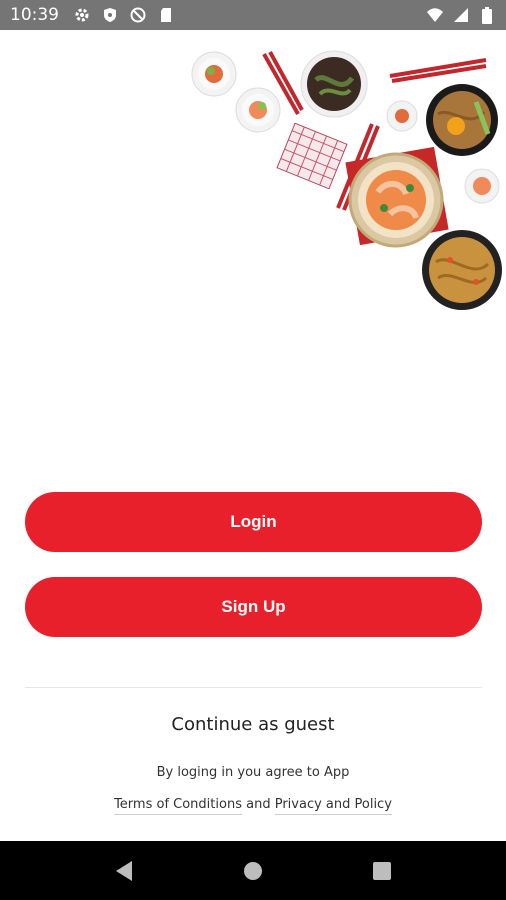 The height and width of the screenshot is (900, 506). I want to click on soup-bowl-icon, so click(334, 84).